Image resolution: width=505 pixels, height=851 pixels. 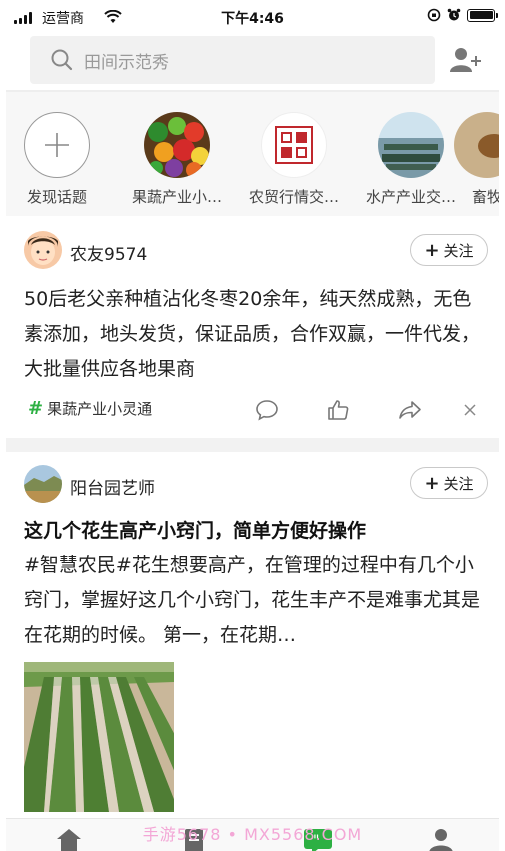 I want to click on comment-icon, so click(x=267, y=410).